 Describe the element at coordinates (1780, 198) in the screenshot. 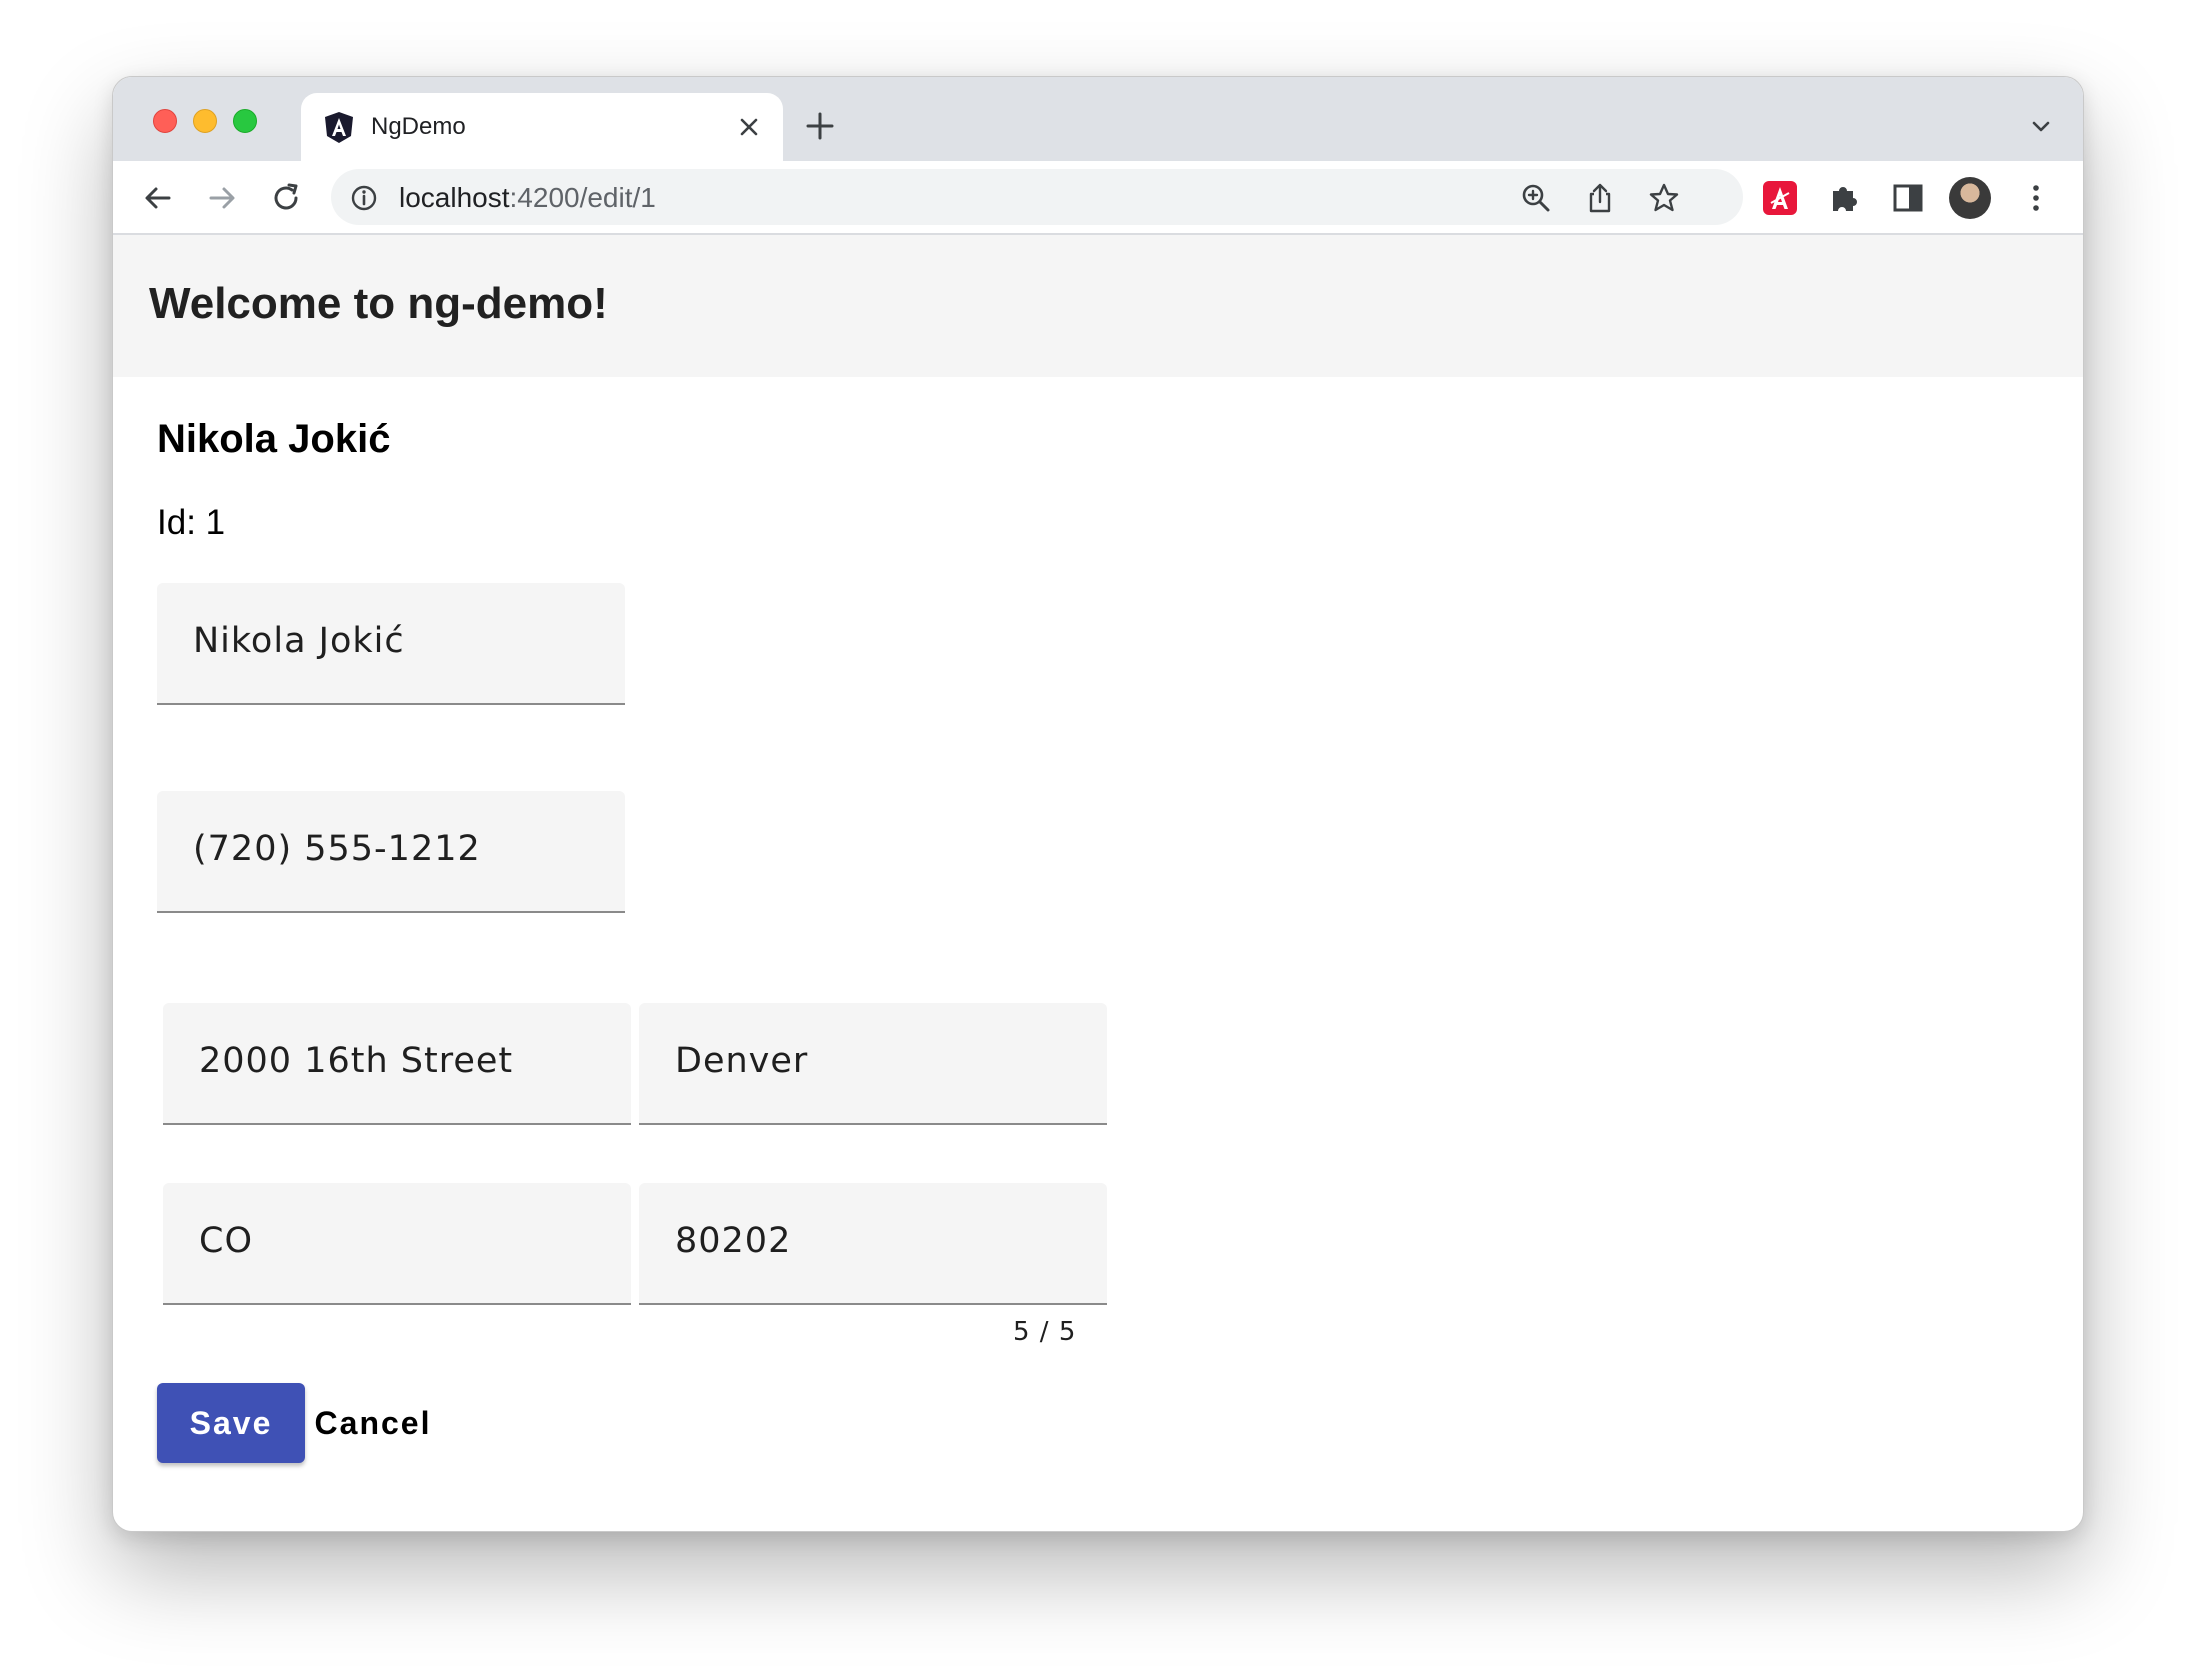

I see `angular-devtools-icon` at that location.